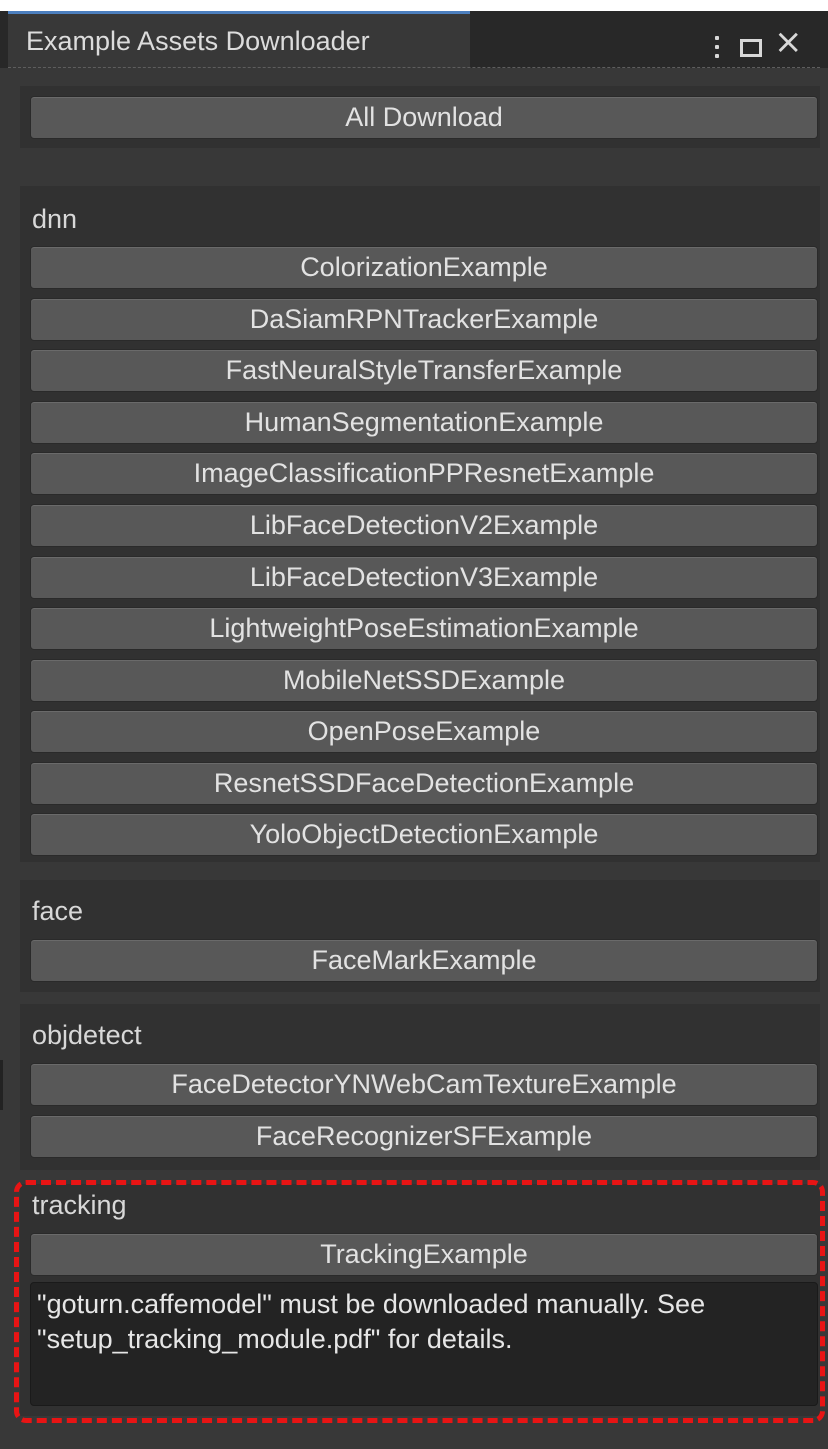  What do you see at coordinates (751, 48) in the screenshot?
I see `maximize-icon` at bounding box center [751, 48].